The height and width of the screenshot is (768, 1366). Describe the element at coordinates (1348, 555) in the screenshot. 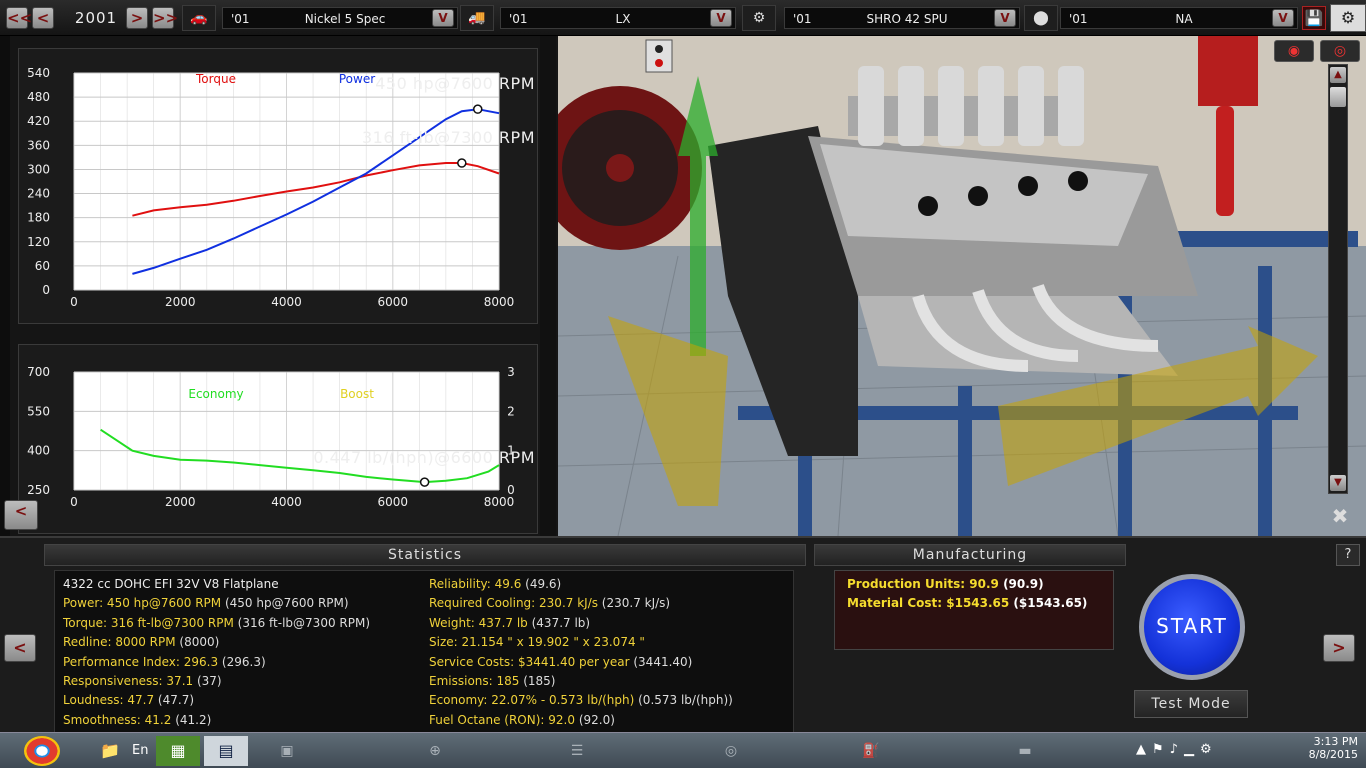

I see `help-button: ?` at that location.